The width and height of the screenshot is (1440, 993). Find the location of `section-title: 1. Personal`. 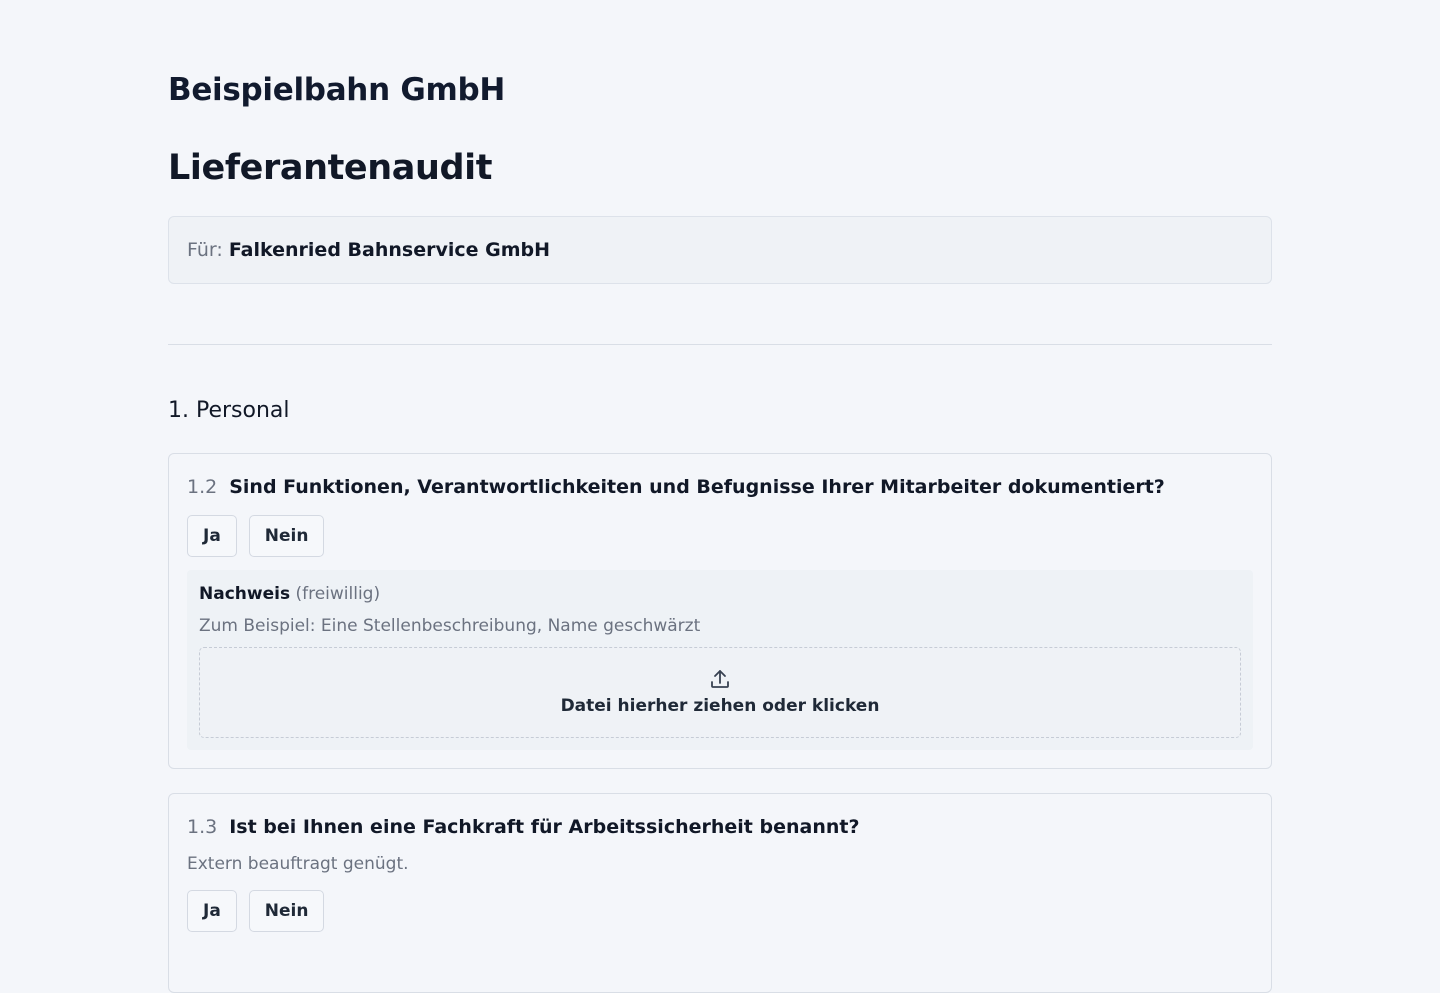

section-title: 1. Personal is located at coordinates (229, 410).